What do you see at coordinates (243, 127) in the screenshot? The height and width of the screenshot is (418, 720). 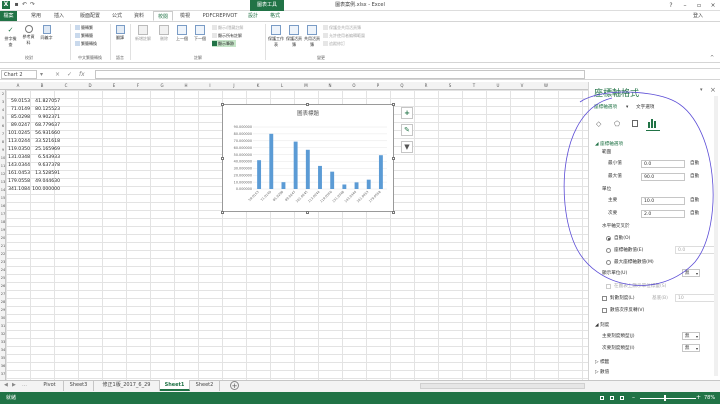 I see `y-tick-label: 90.000000` at bounding box center [243, 127].